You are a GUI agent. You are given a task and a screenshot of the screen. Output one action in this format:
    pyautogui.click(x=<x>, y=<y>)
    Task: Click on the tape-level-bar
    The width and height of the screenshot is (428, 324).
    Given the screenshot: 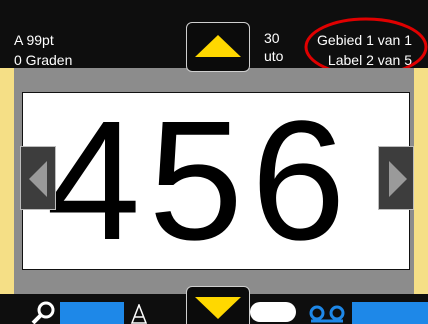 What is the action you would take?
    pyautogui.click(x=390, y=313)
    